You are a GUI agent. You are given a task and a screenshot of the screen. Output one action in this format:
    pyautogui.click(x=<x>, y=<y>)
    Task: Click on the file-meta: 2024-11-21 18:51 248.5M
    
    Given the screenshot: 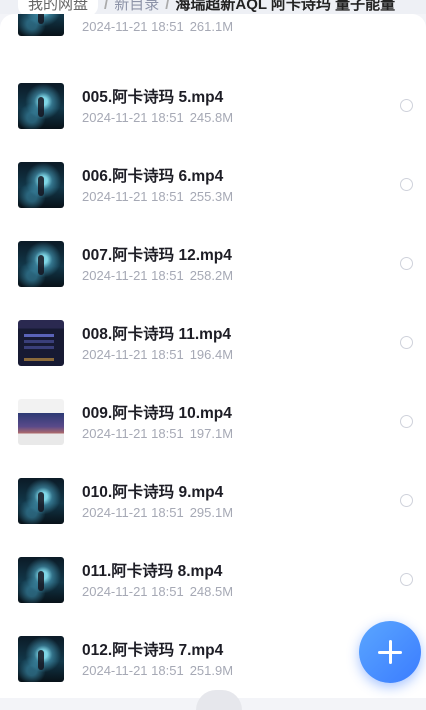 What is the action you would take?
    pyautogui.click(x=157, y=591)
    